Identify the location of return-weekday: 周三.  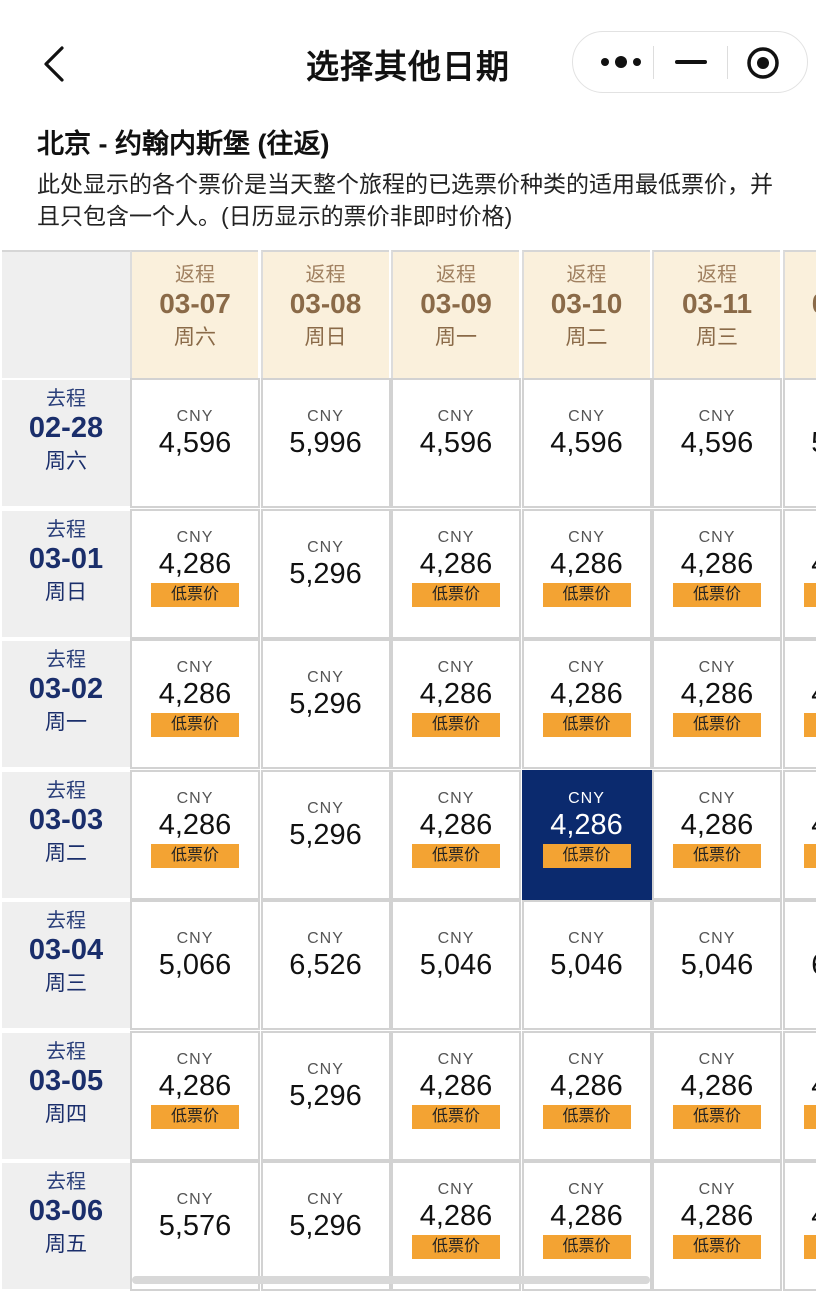
(717, 337).